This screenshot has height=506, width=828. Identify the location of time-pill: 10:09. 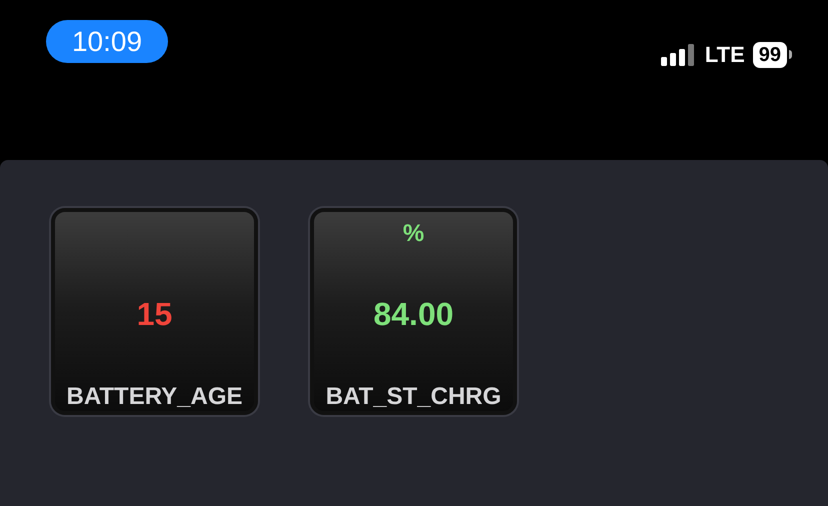
(107, 41).